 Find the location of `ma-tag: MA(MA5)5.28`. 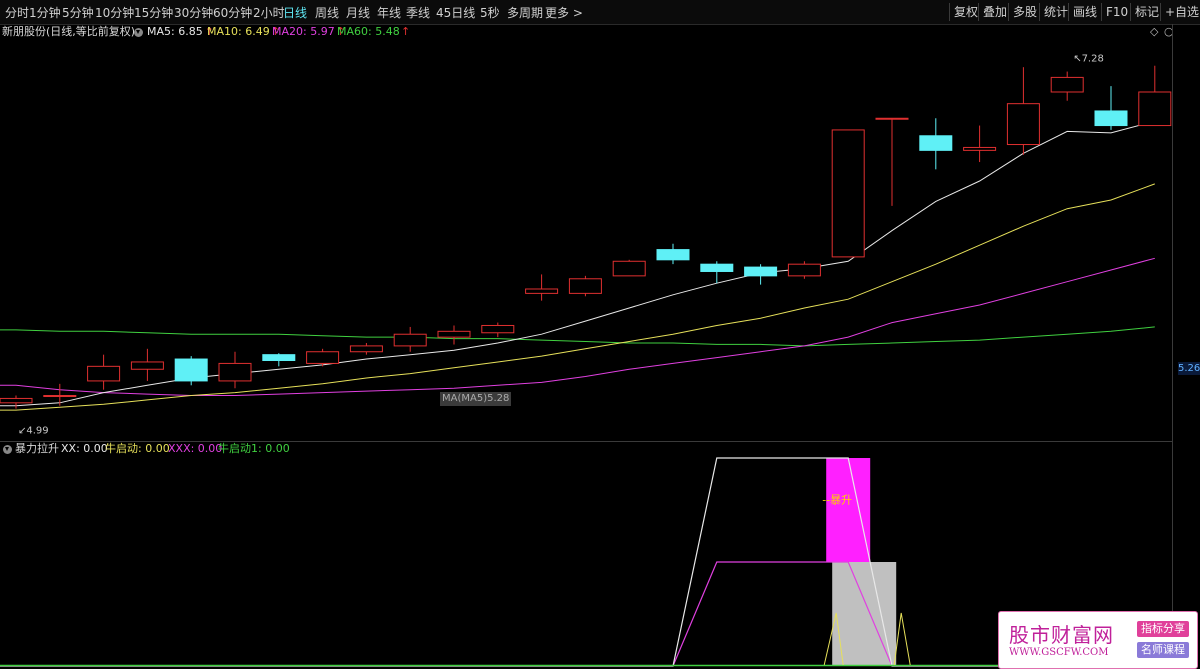

ma-tag: MA(MA5)5.28 is located at coordinates (476, 399).